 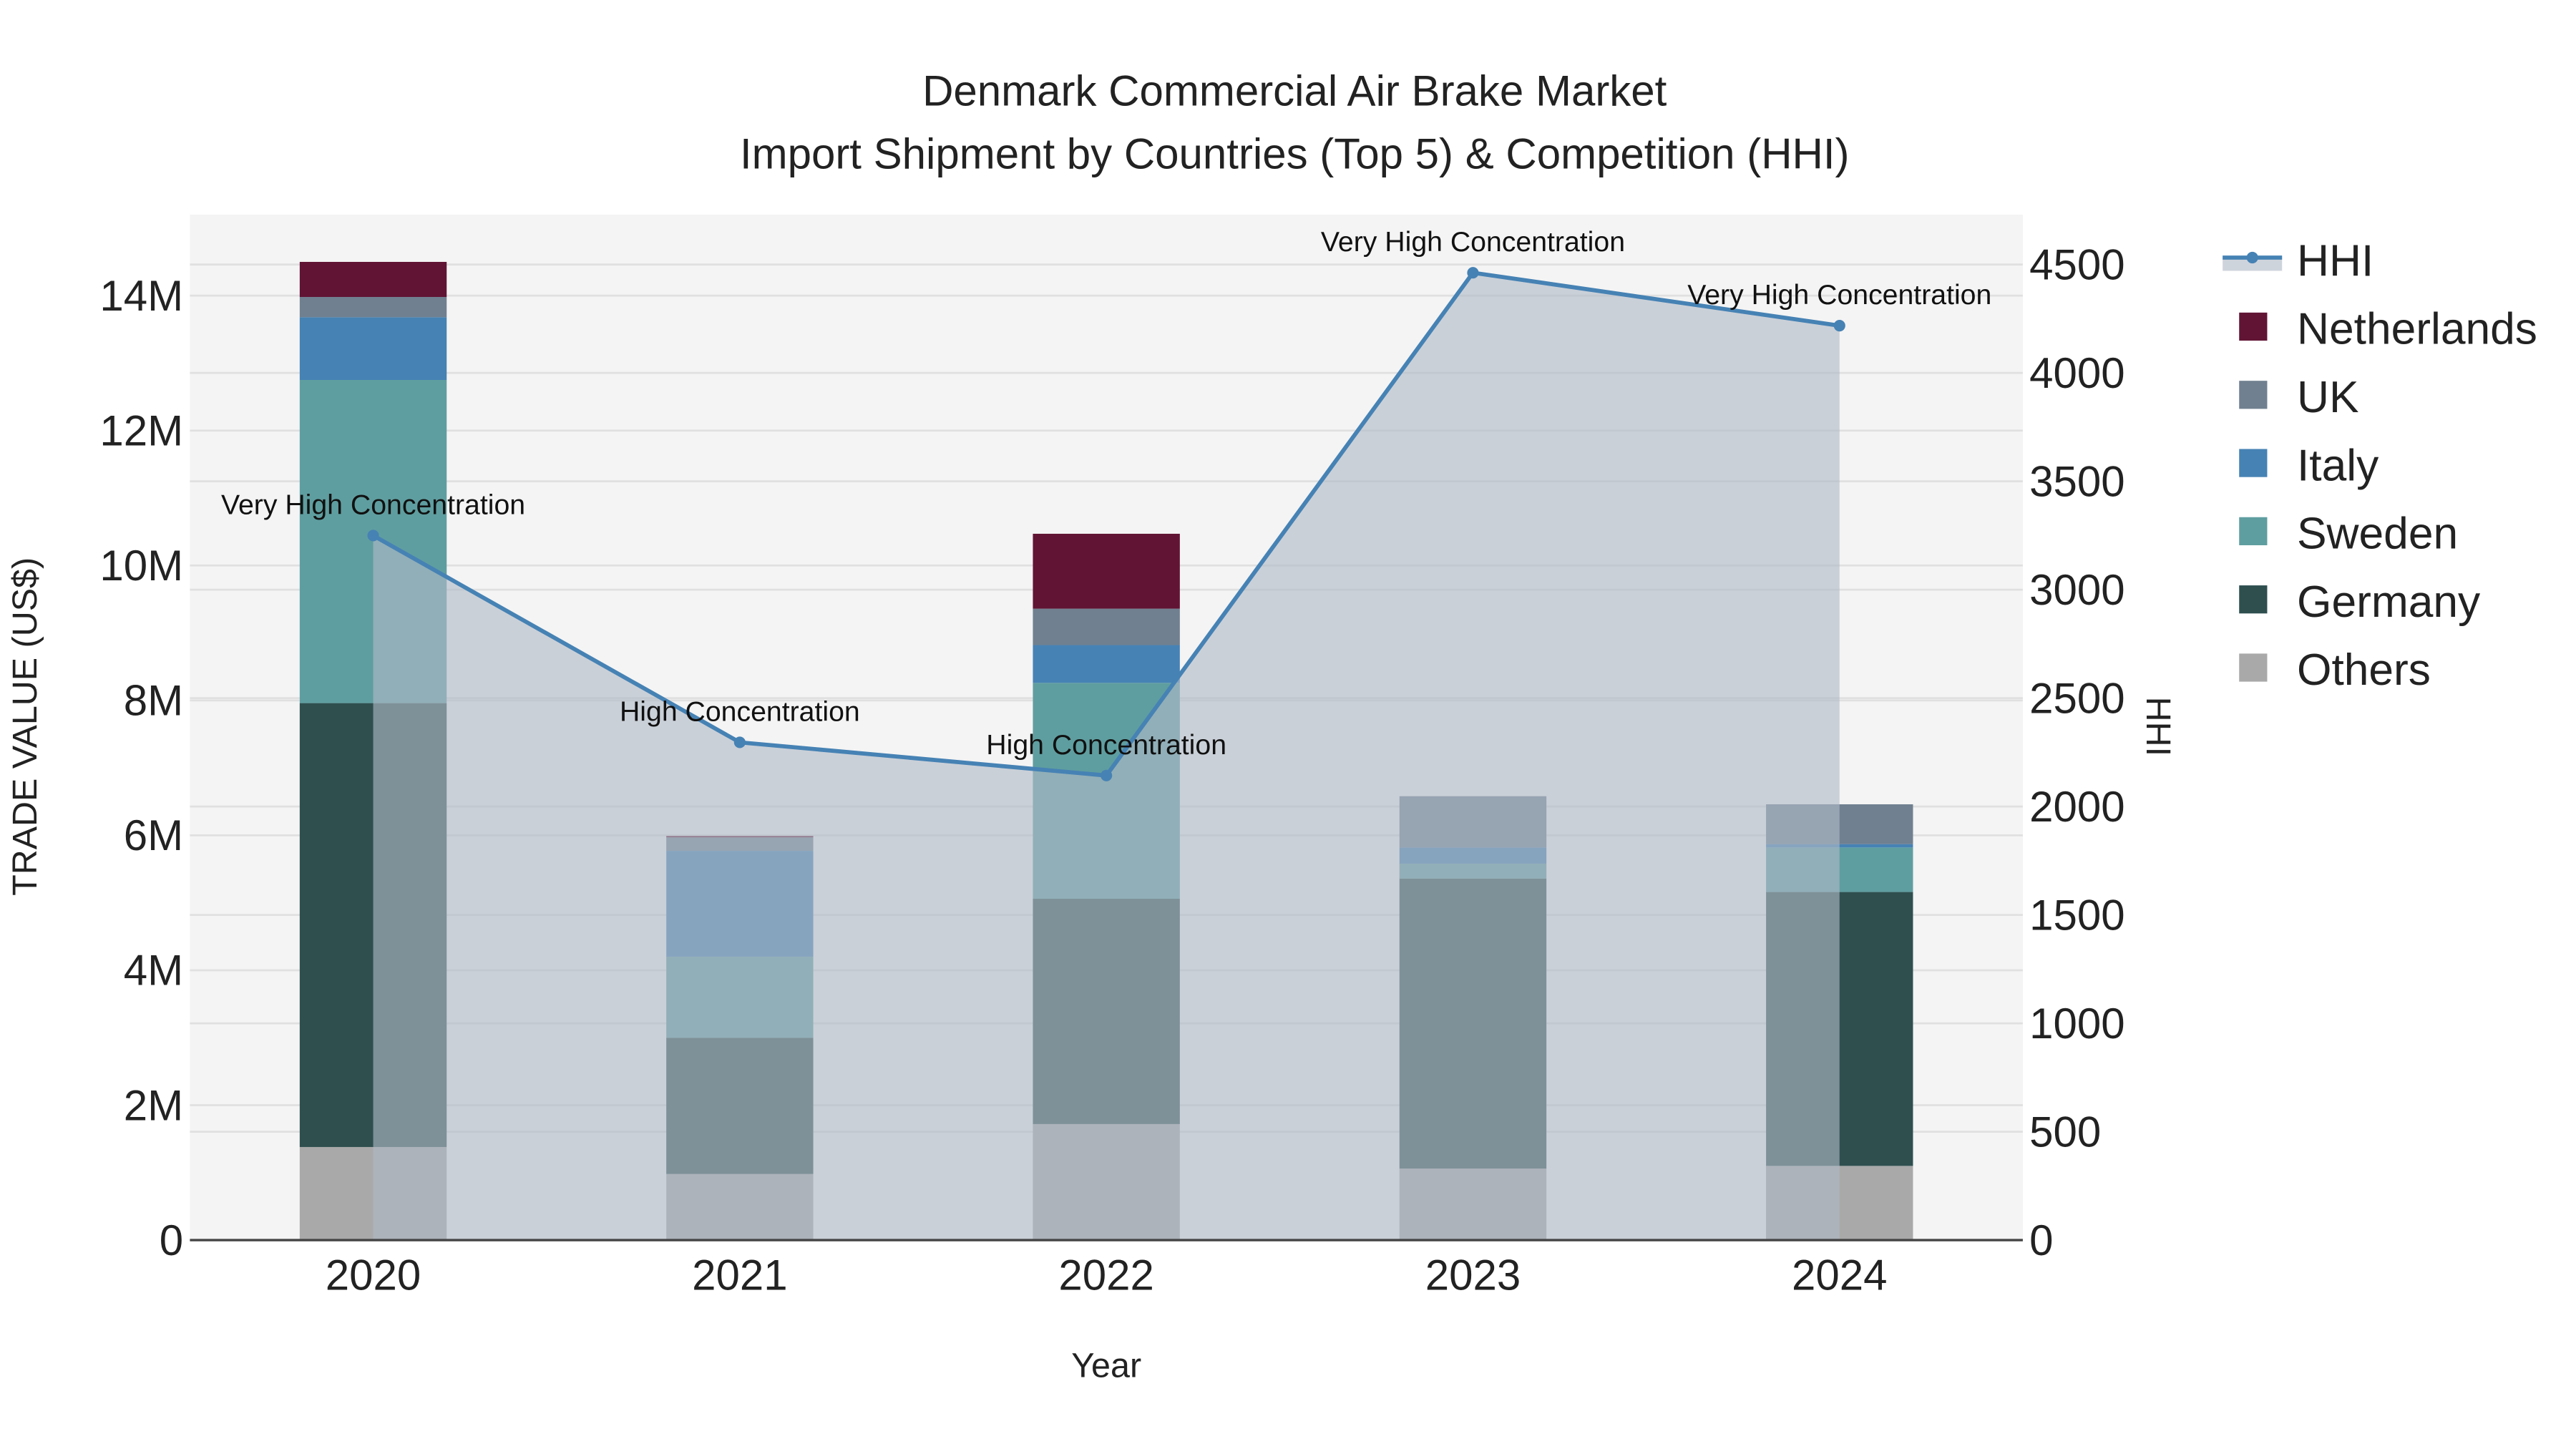 I want to click on x-tick-label: 2020, so click(x=373, y=1275).